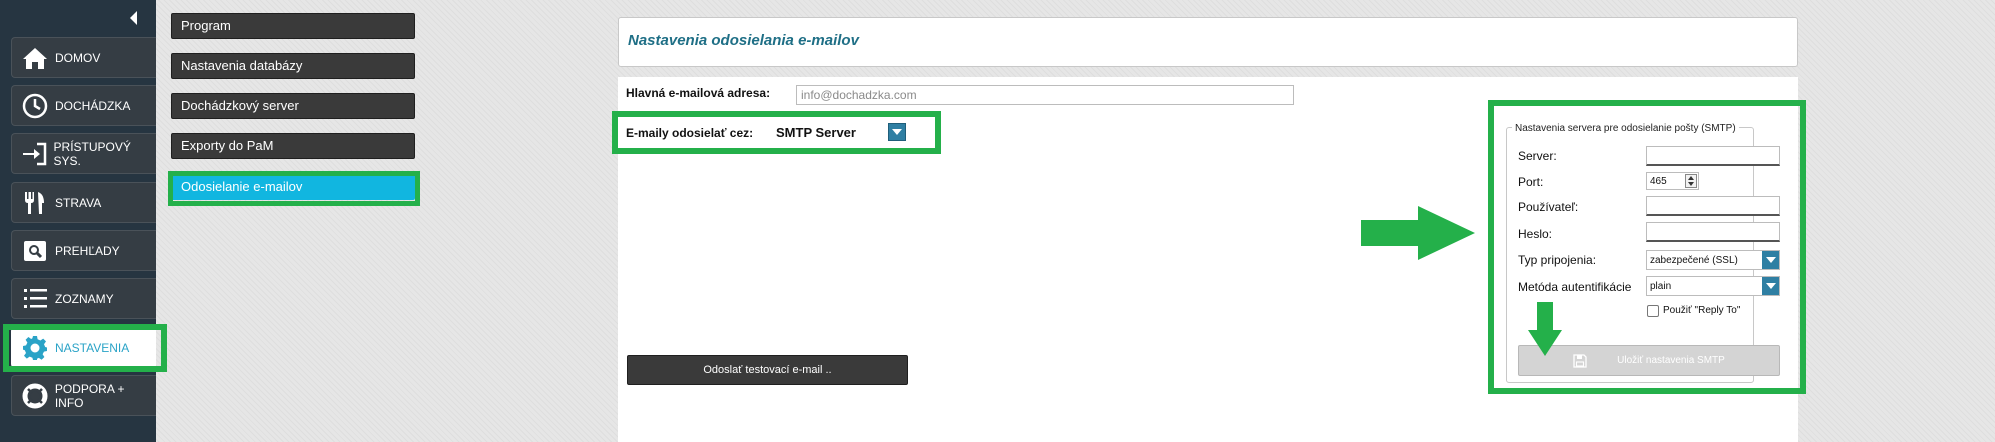 This screenshot has height=442, width=1995. What do you see at coordinates (1713, 286) in the screenshot?
I see `auth-method-select: plain` at bounding box center [1713, 286].